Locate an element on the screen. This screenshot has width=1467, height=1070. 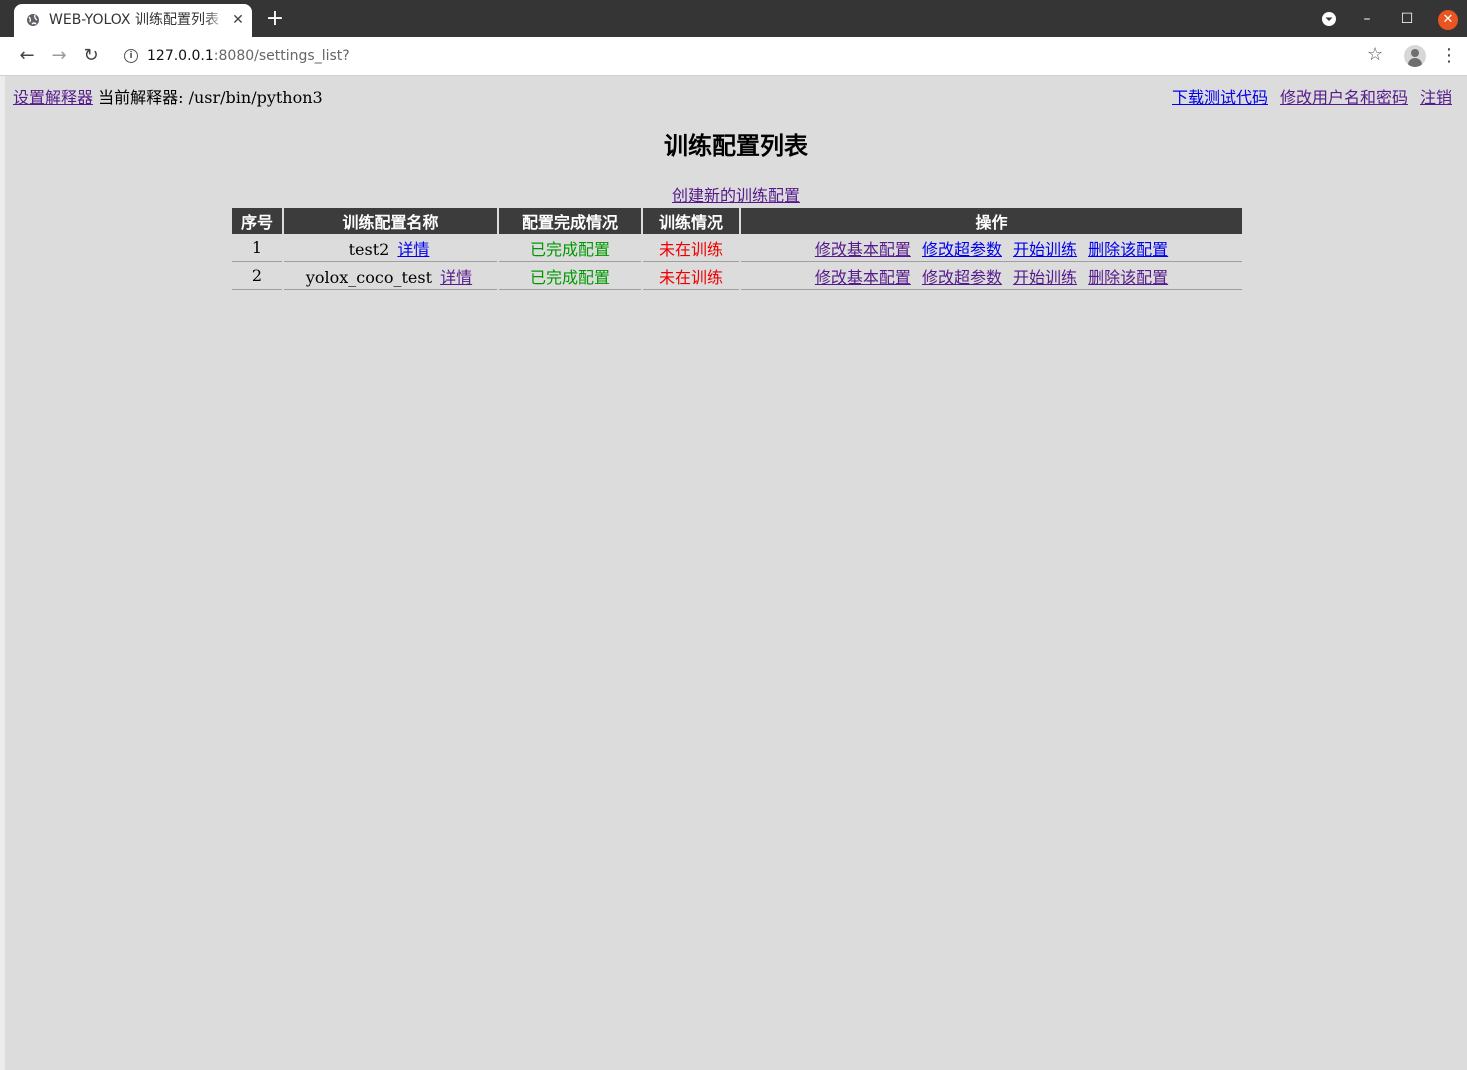
address-bar: i 127.0.0.1:8080/settings_list? ☆ is located at coordinates (753, 56).